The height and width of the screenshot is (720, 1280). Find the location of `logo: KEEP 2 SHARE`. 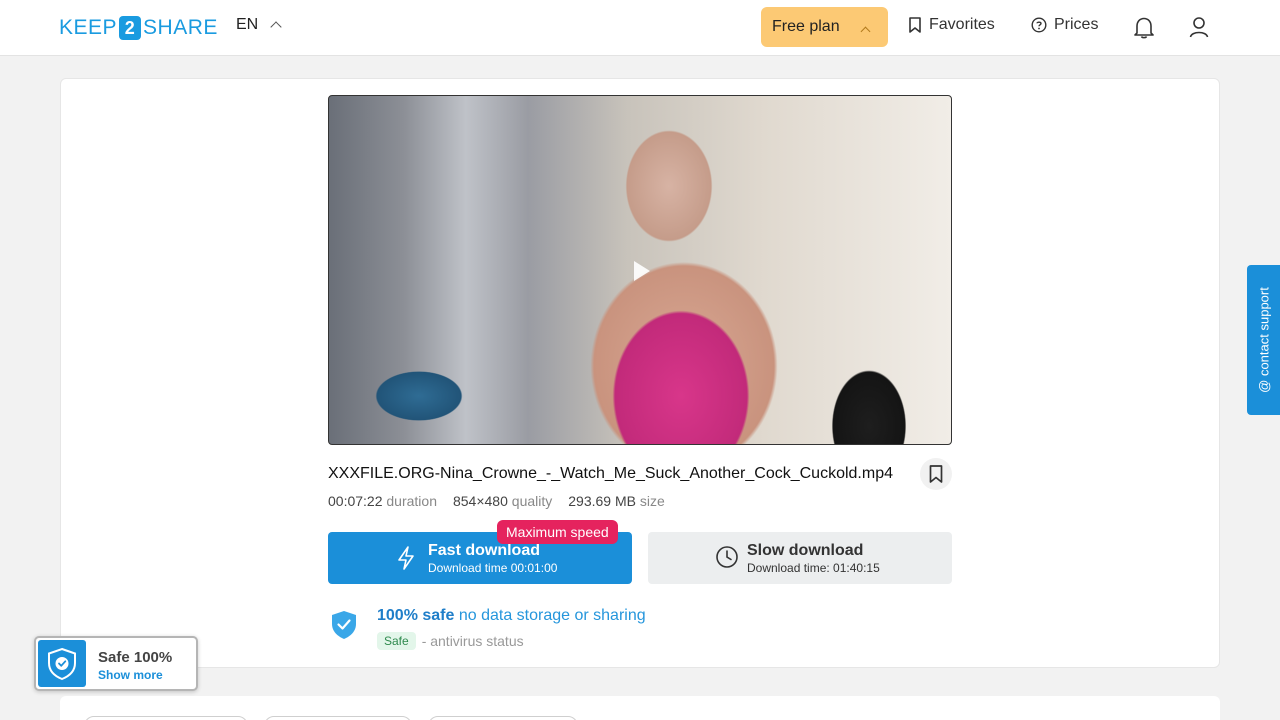

logo: KEEP 2 SHARE is located at coordinates (138, 28).